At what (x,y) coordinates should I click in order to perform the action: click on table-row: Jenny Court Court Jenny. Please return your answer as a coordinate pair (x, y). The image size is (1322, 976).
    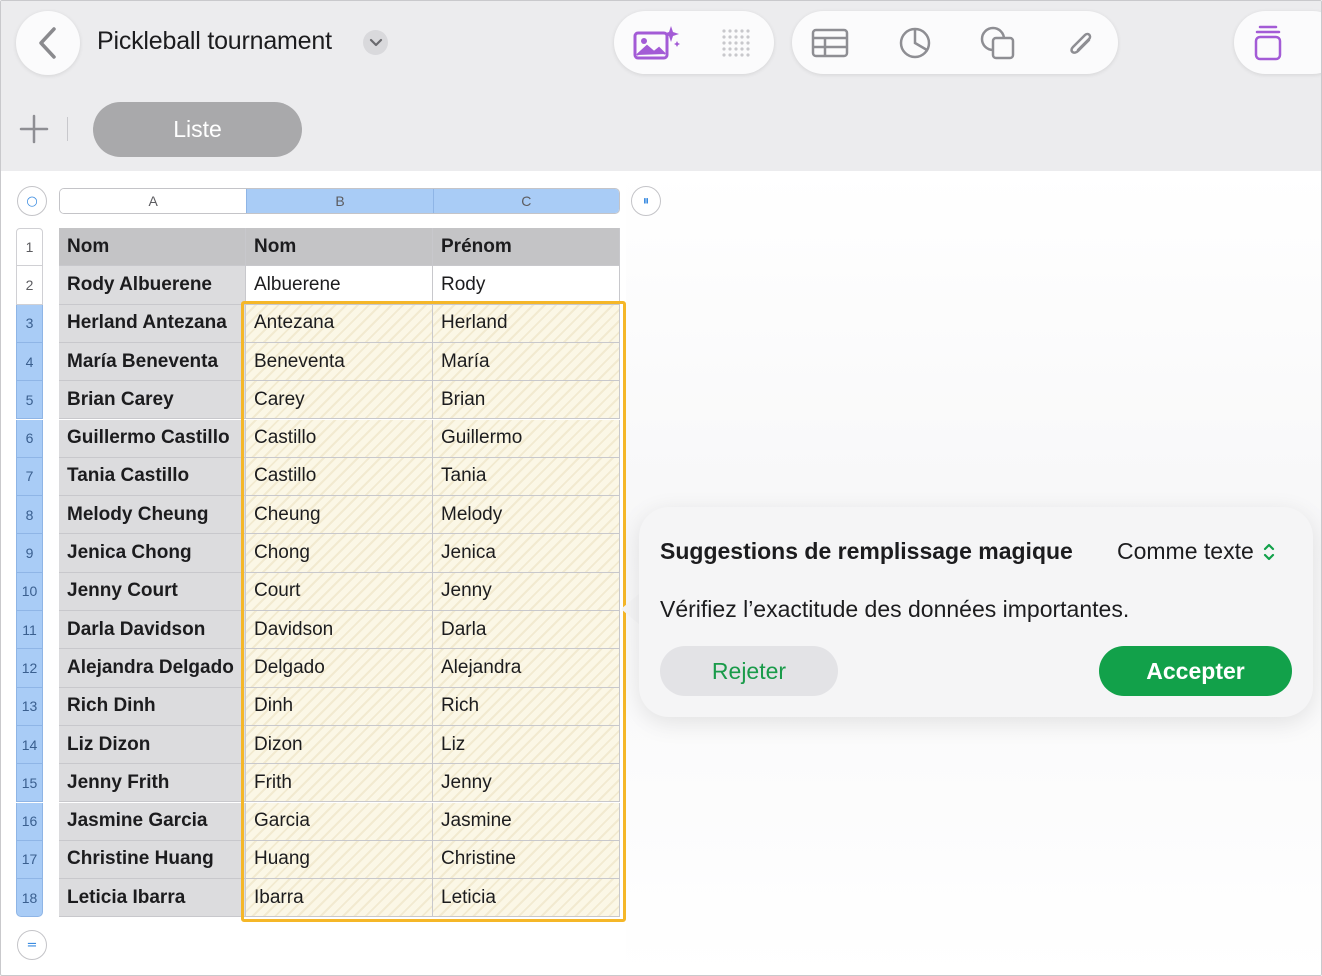
    Looking at the image, I should click on (339, 591).